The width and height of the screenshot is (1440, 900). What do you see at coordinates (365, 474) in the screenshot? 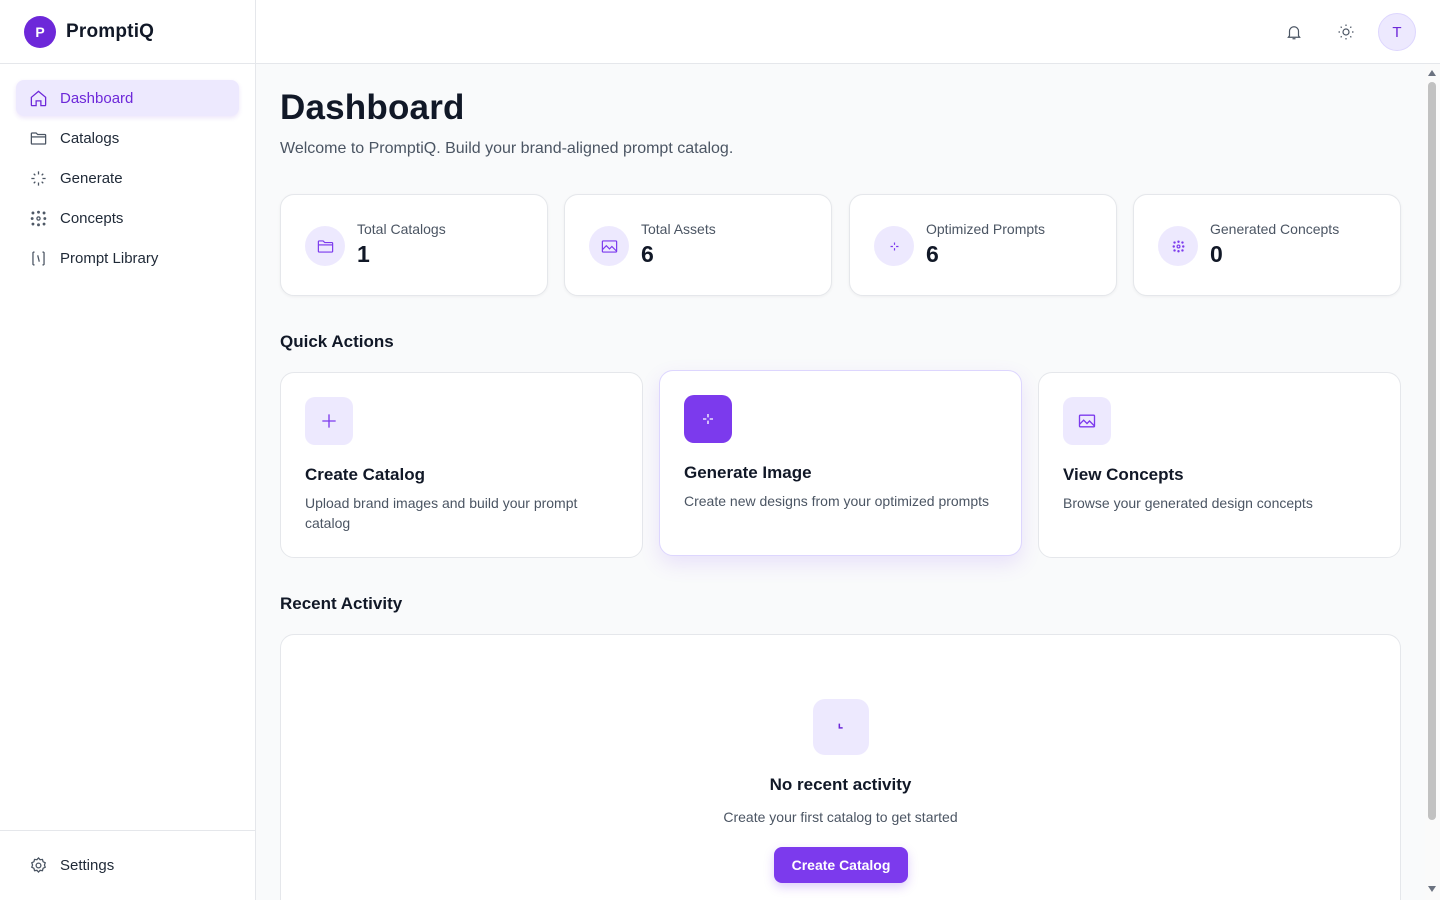
I see `quick-action-title: Create Catalog` at bounding box center [365, 474].